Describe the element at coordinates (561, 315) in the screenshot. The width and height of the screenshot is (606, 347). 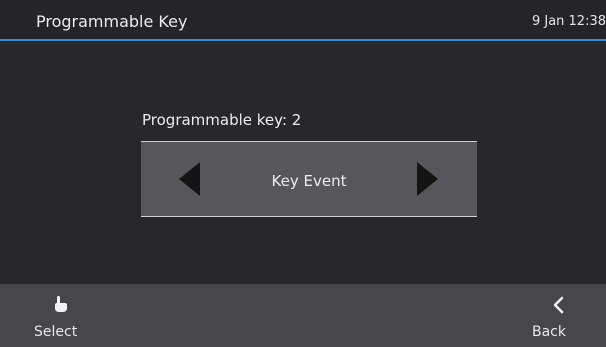
I see `back-softkey: Back` at that location.